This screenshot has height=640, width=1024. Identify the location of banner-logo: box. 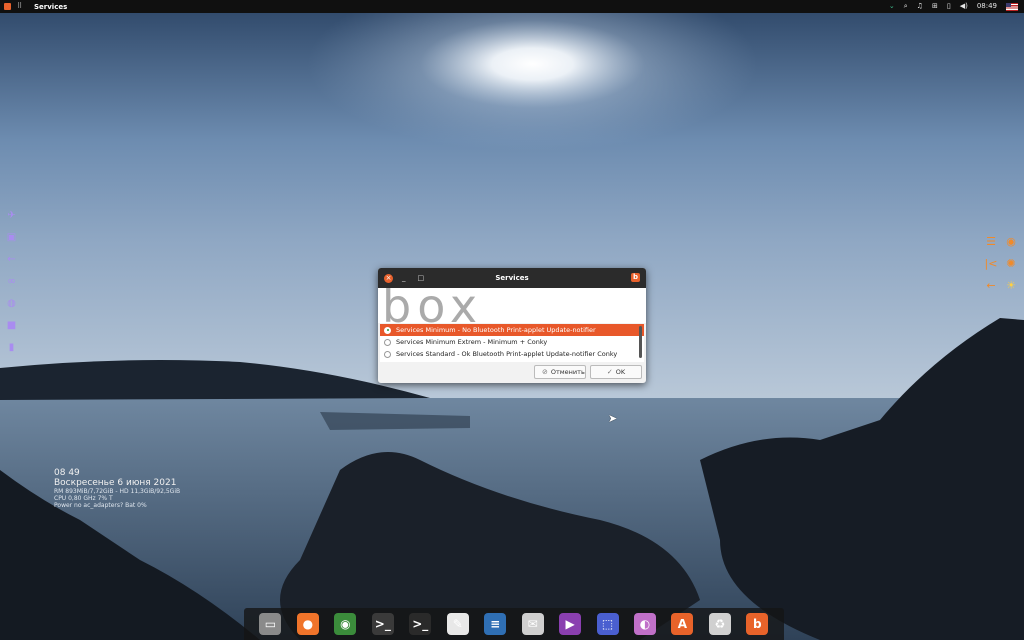
(433, 305).